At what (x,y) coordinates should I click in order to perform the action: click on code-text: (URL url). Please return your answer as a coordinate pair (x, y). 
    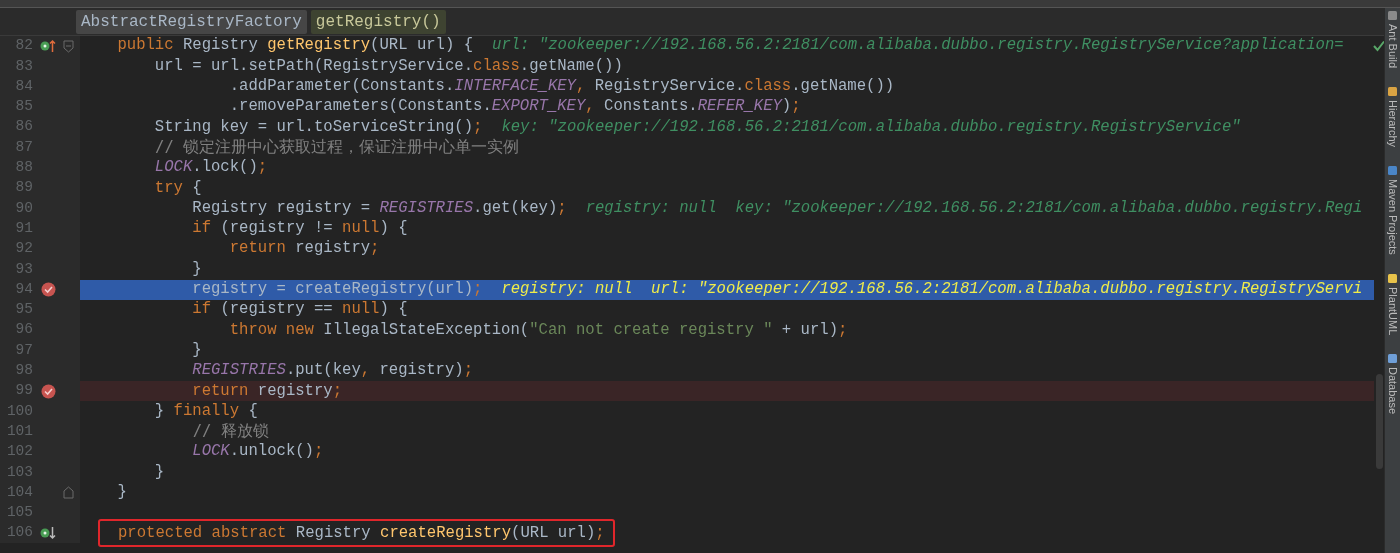
    Looking at the image, I should click on (553, 533).